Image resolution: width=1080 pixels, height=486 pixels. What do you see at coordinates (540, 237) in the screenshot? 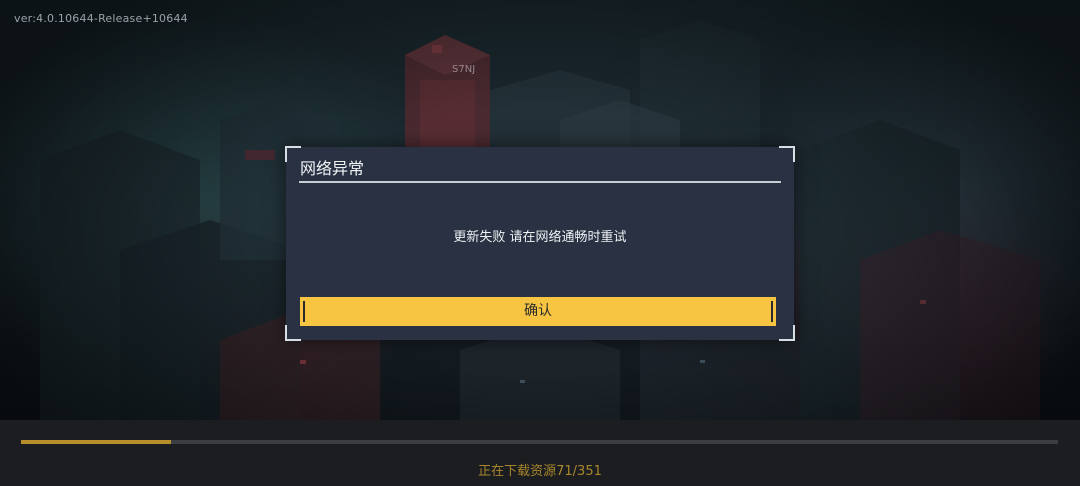
I see `dialog-message: 更新失败 请在网络通畅时重试` at bounding box center [540, 237].